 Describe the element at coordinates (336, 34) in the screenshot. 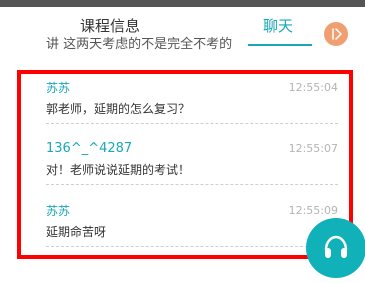

I see `side-arrow-icon` at that location.